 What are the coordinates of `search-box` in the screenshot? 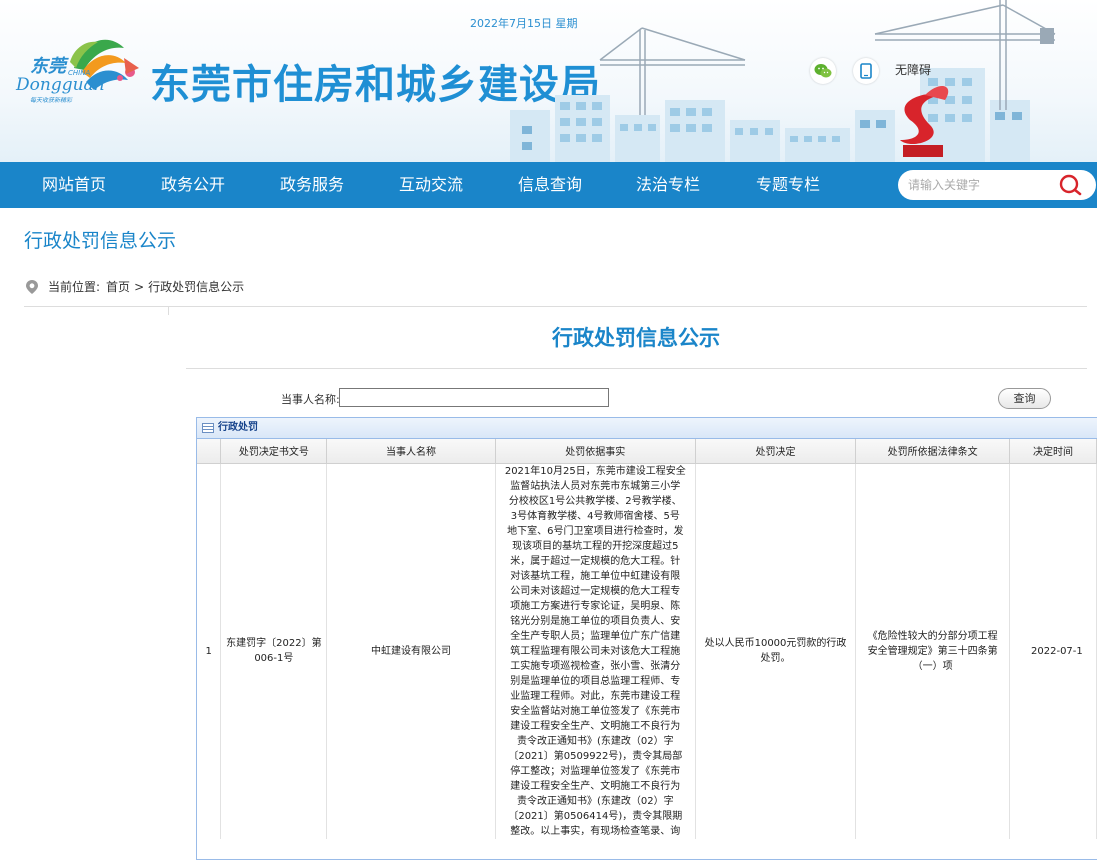 It's located at (997, 185).